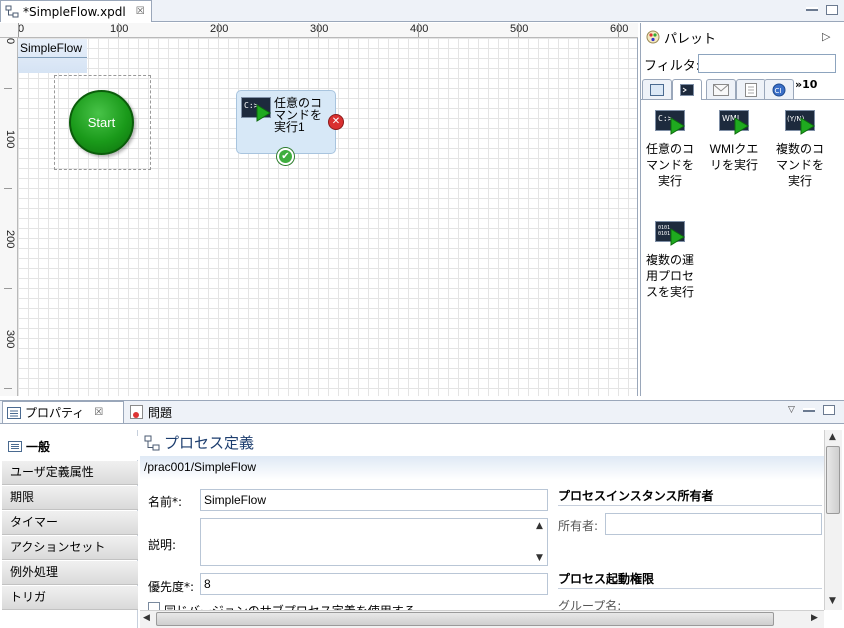  Describe the element at coordinates (814, 618) in the screenshot. I see `scroll-right-icon: ▶` at that location.